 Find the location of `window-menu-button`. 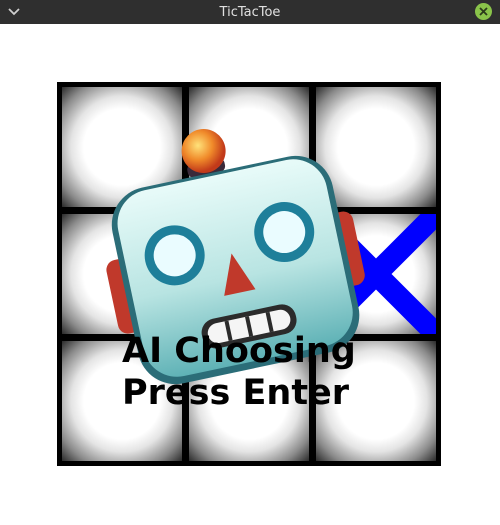

window-menu-button is located at coordinates (14, 12).